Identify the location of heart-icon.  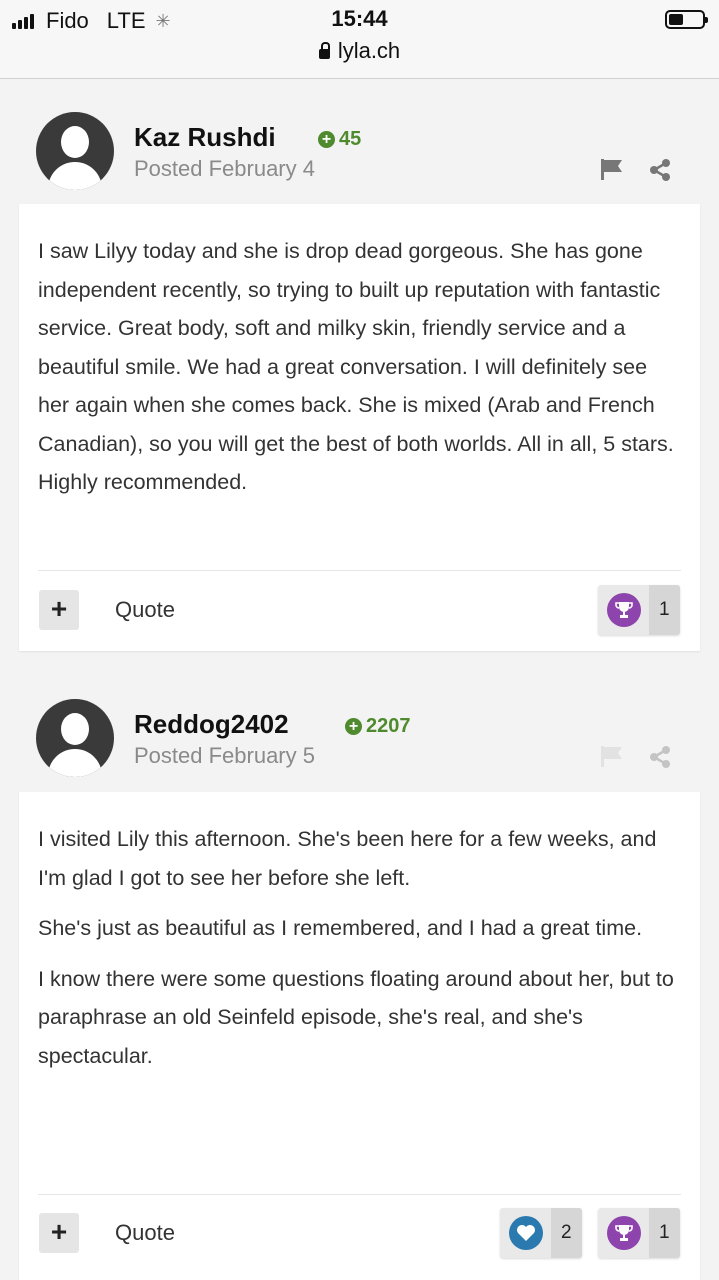
(526, 1233).